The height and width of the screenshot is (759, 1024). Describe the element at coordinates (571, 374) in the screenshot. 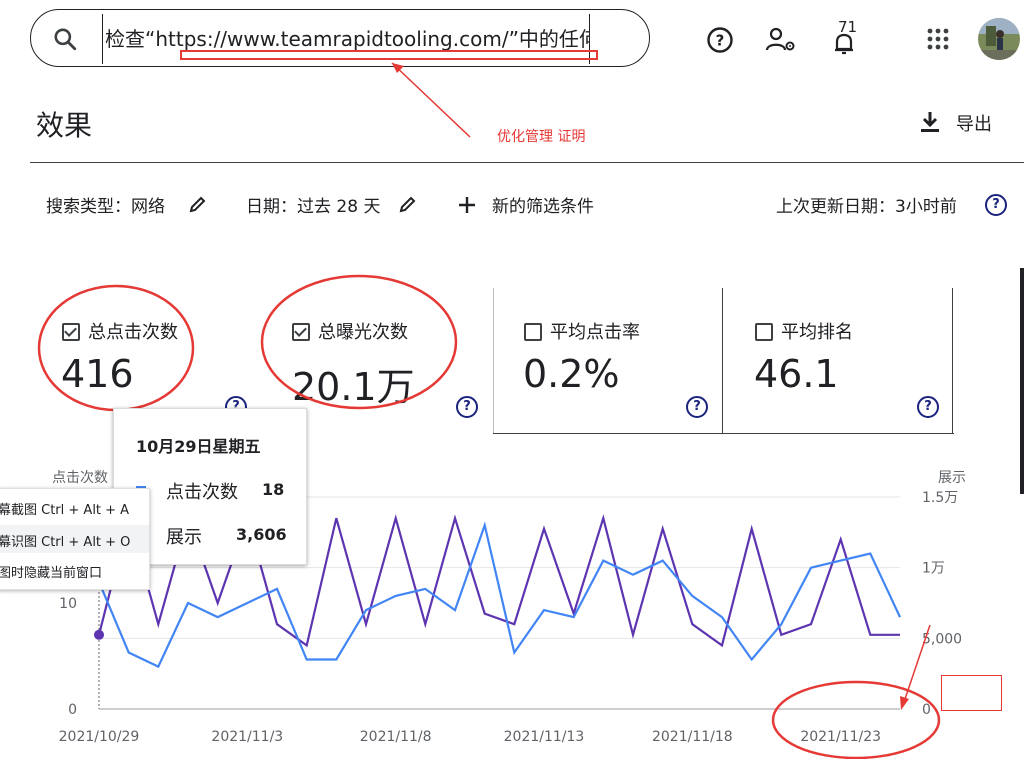

I see `metric-value: 0.2%` at that location.